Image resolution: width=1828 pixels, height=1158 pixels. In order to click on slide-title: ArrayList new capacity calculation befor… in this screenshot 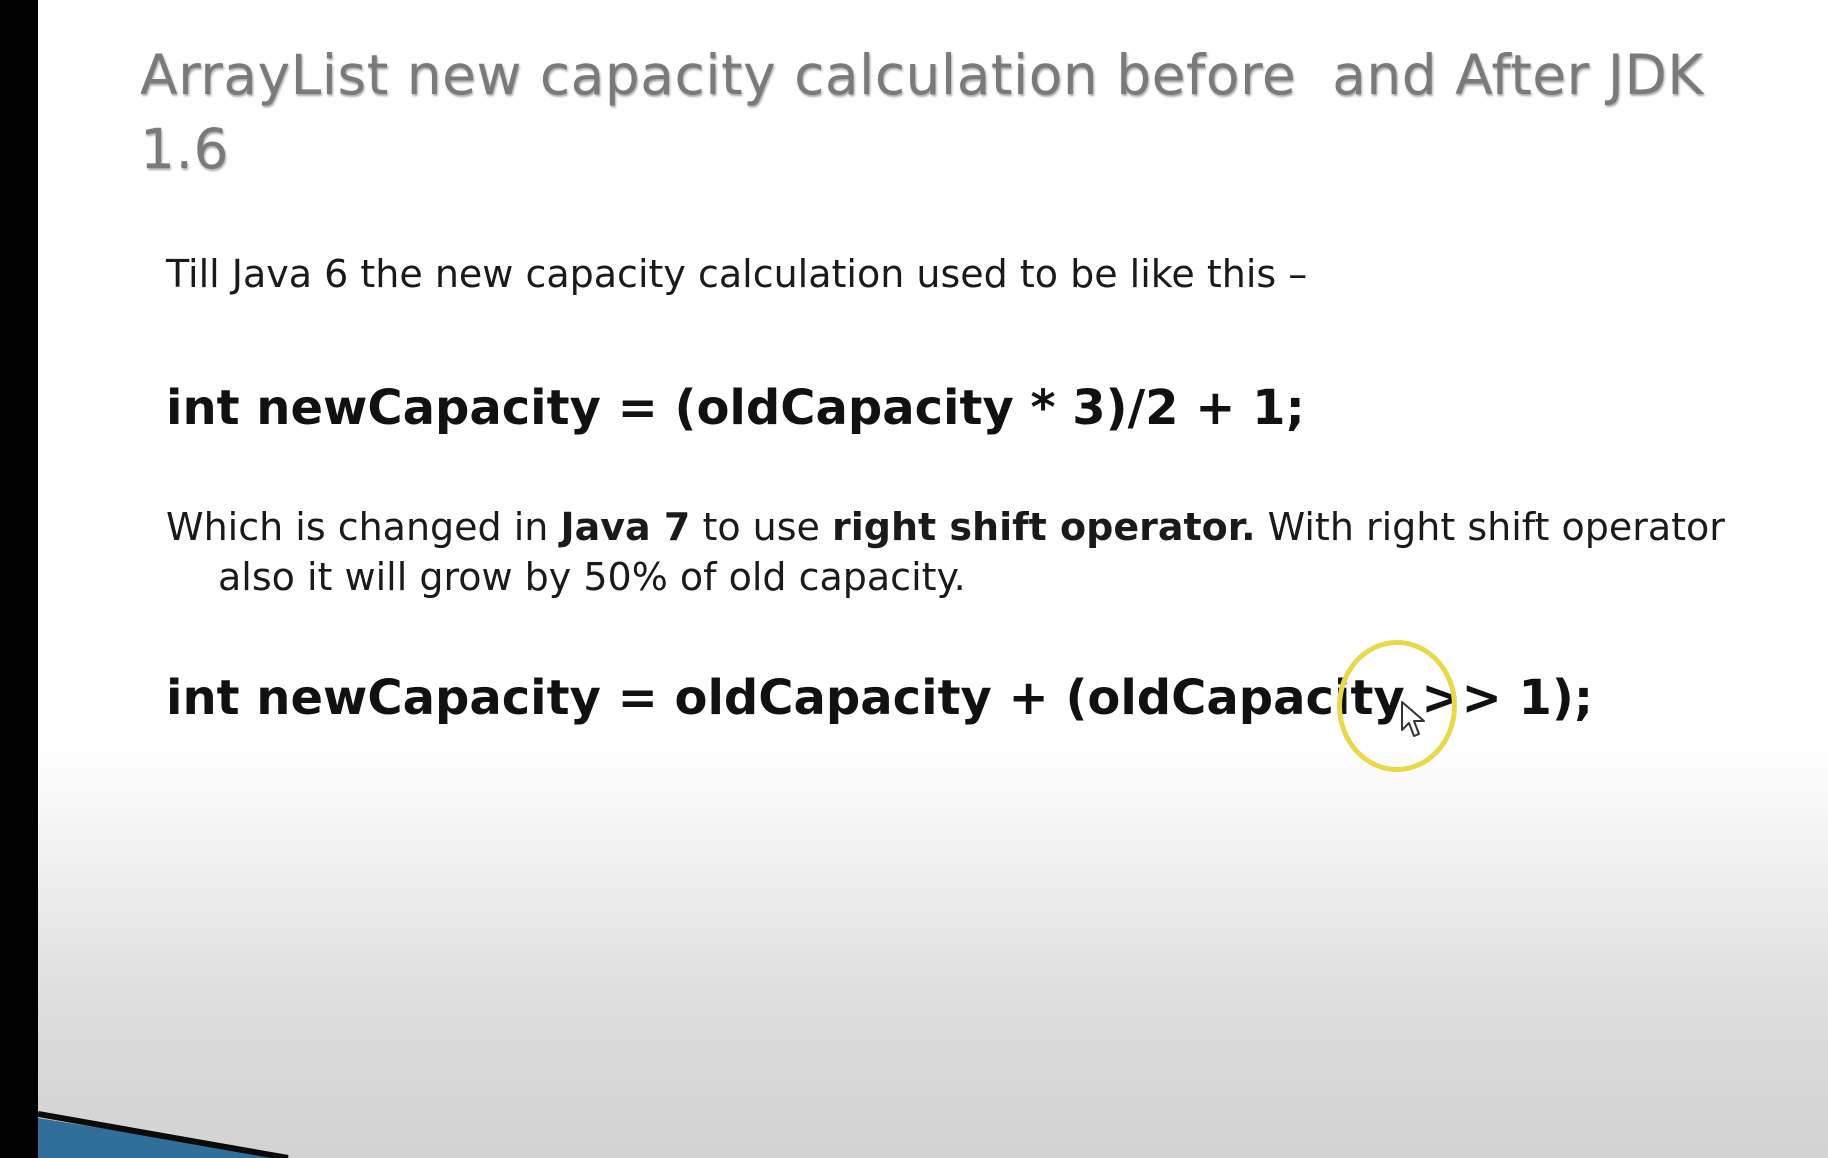, I will do `click(931, 112)`.